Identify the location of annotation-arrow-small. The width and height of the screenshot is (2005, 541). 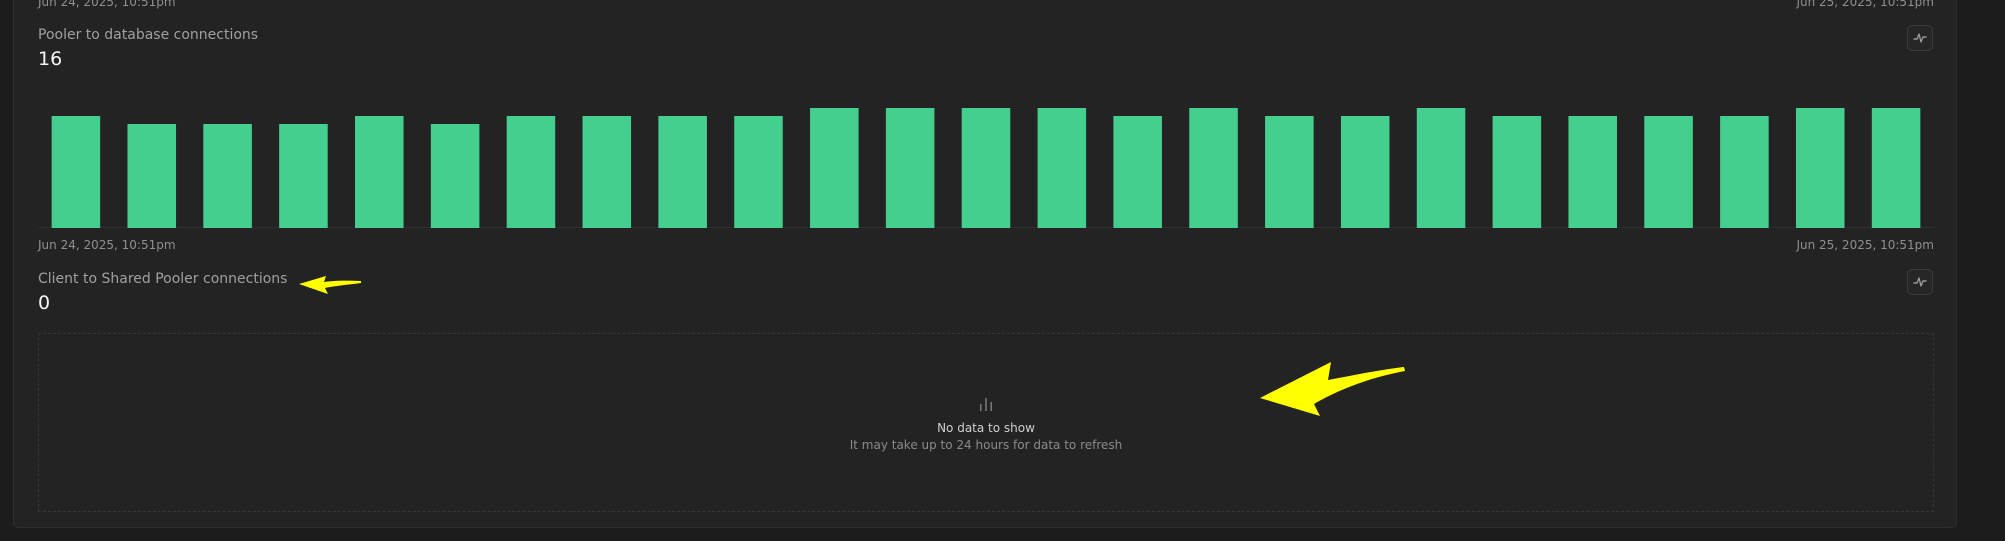
(330, 285).